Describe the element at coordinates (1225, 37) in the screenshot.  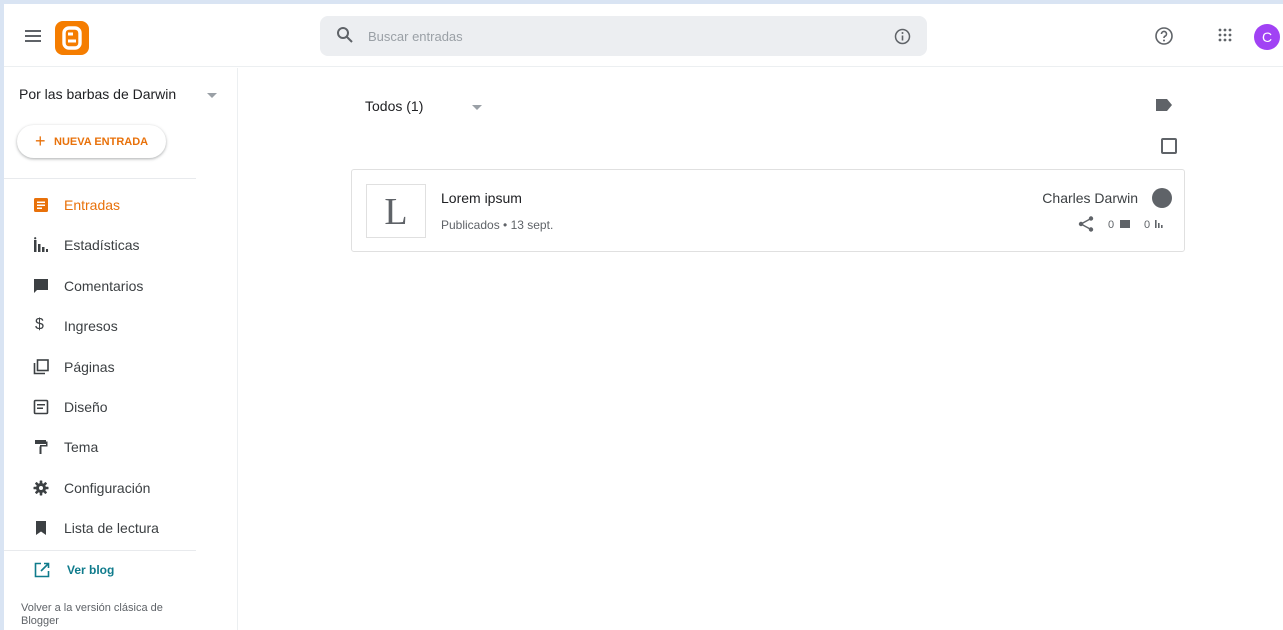
I see `apps-grid-icon` at that location.